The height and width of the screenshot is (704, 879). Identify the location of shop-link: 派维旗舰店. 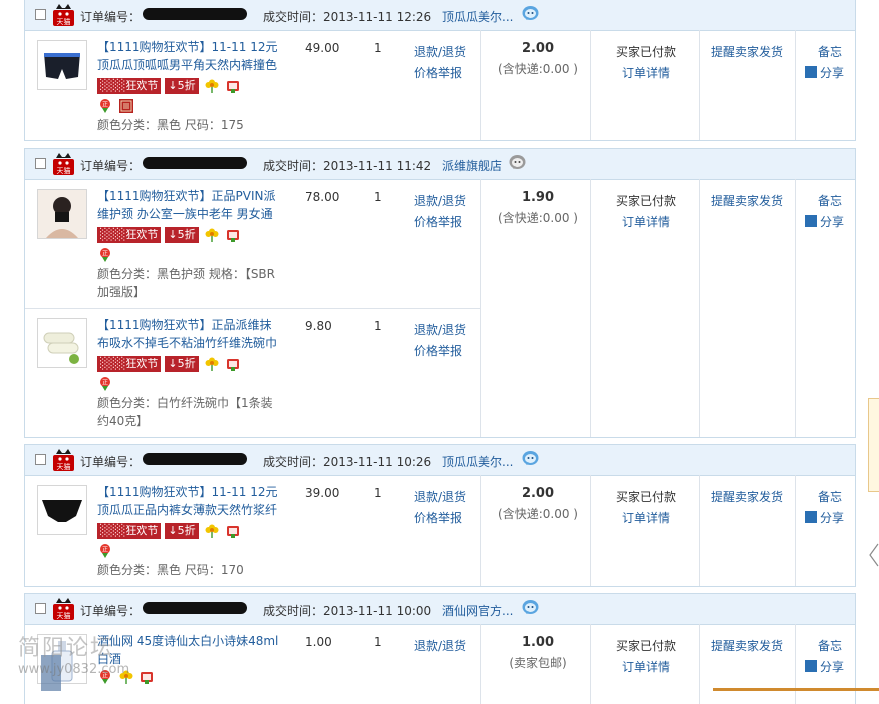
(472, 165).